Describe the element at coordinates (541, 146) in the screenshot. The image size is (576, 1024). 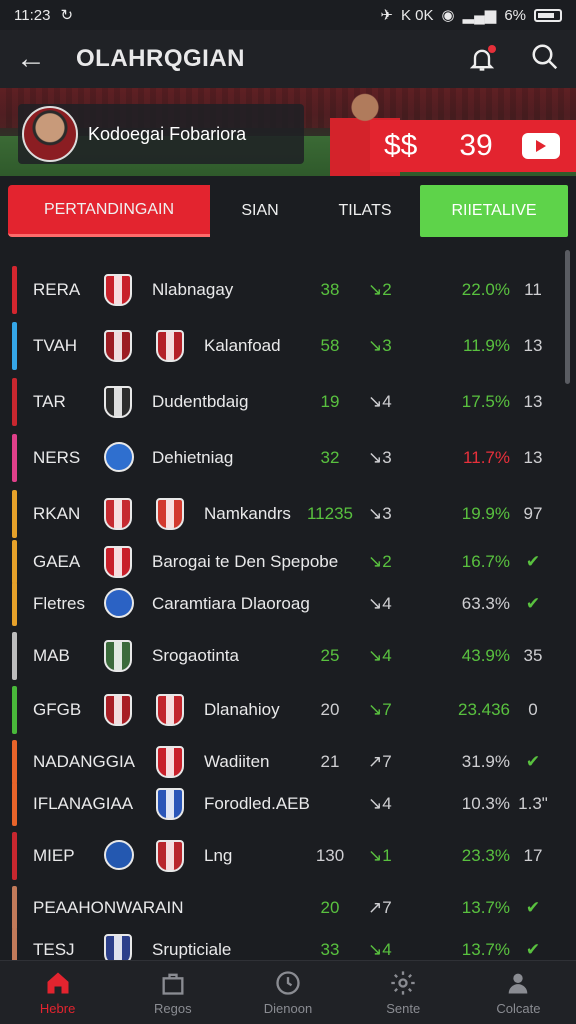
I see `play-video-icon` at that location.